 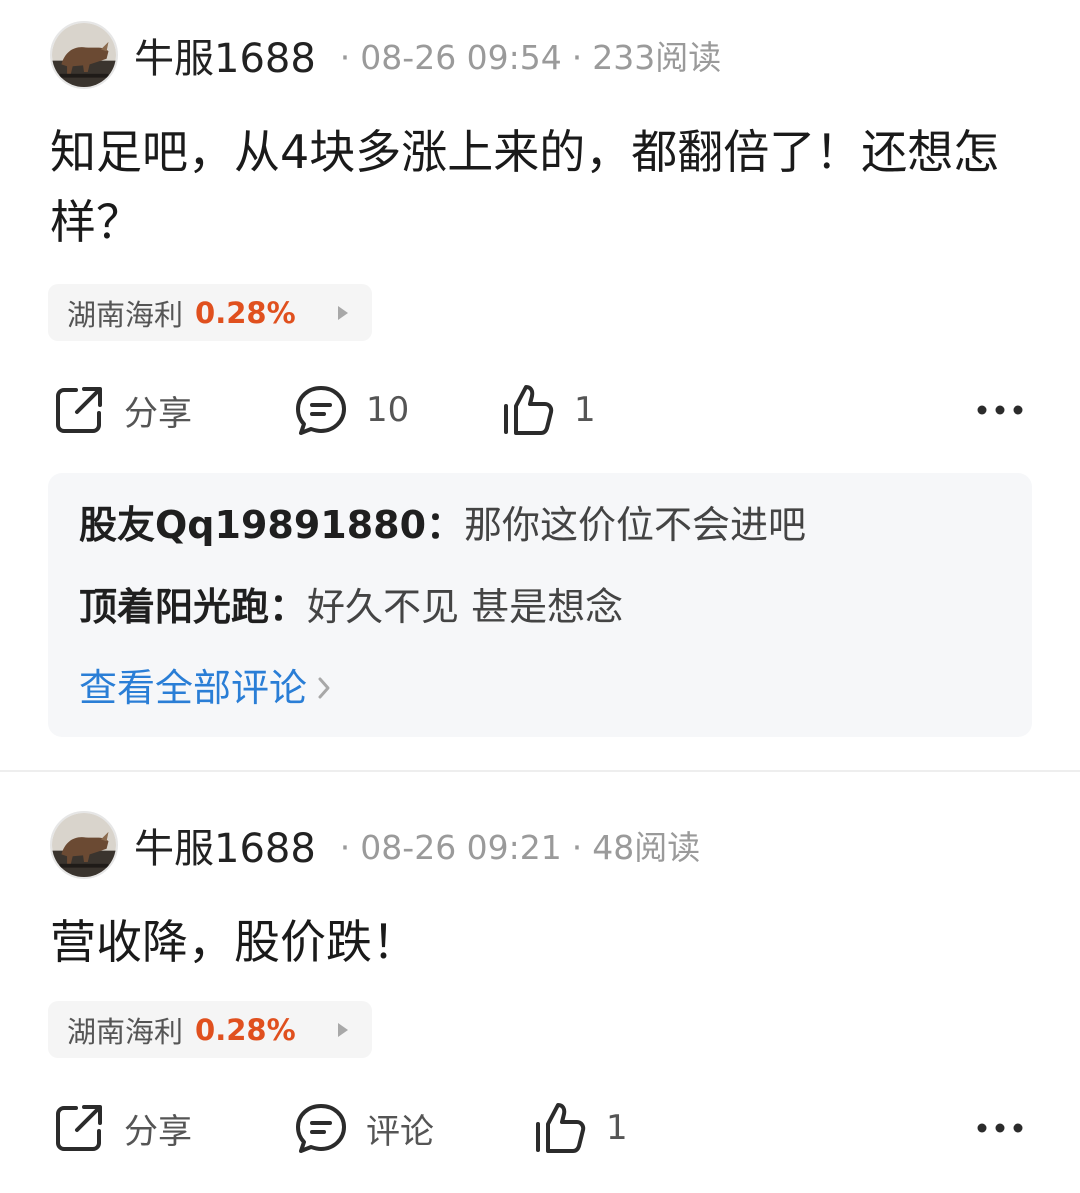 I want to click on post-meta: · 08-26 09:54 · 233阅读, so click(x=530, y=57).